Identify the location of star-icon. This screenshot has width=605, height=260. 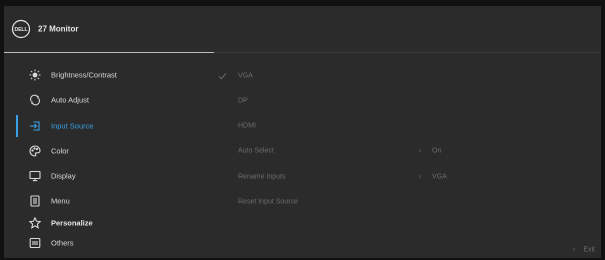
(35, 223).